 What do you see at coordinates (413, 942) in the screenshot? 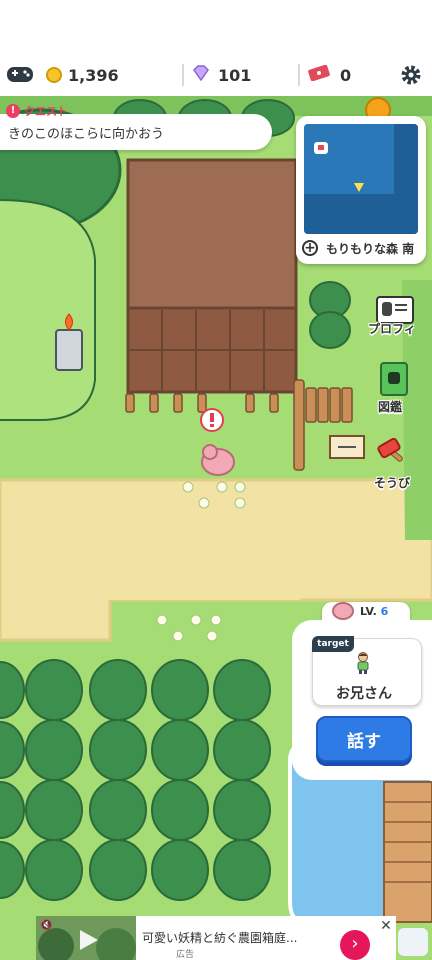
I see `coin-shortcut-icon` at bounding box center [413, 942].